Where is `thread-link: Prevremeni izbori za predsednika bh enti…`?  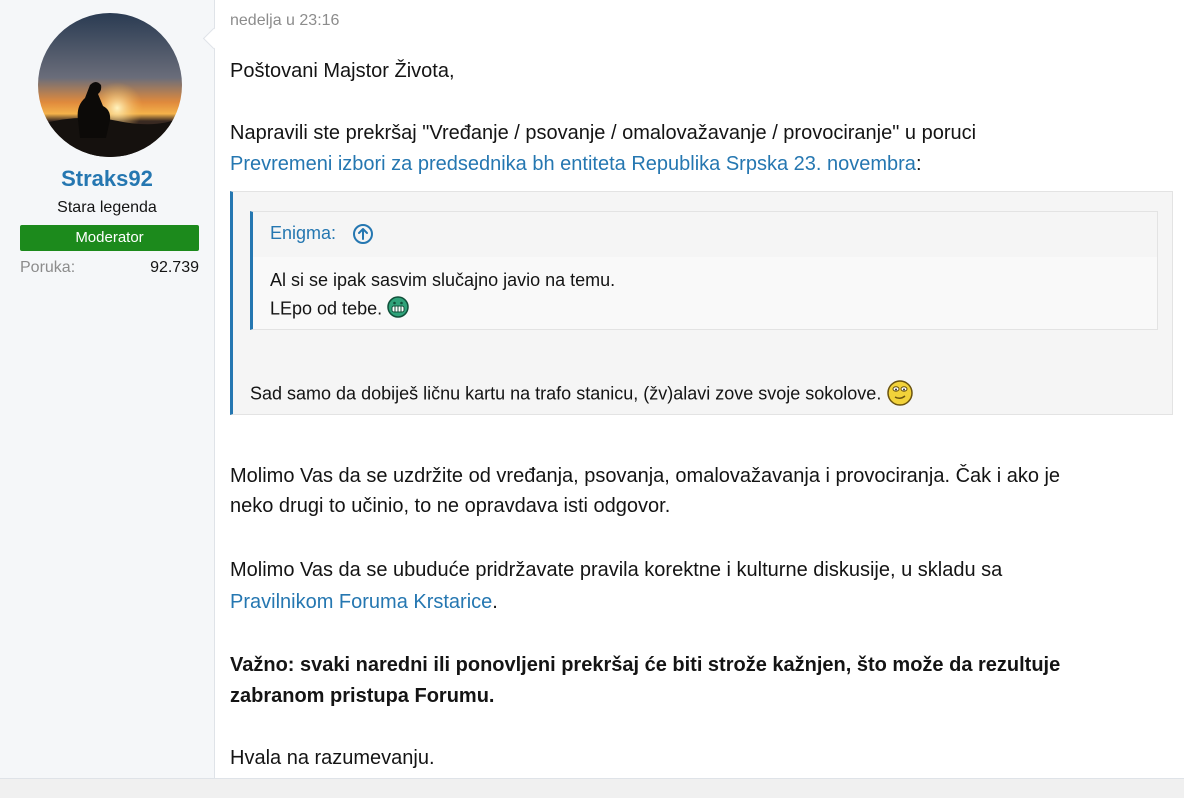
thread-link: Prevremeni izbori za predsednika bh enti… is located at coordinates (573, 164).